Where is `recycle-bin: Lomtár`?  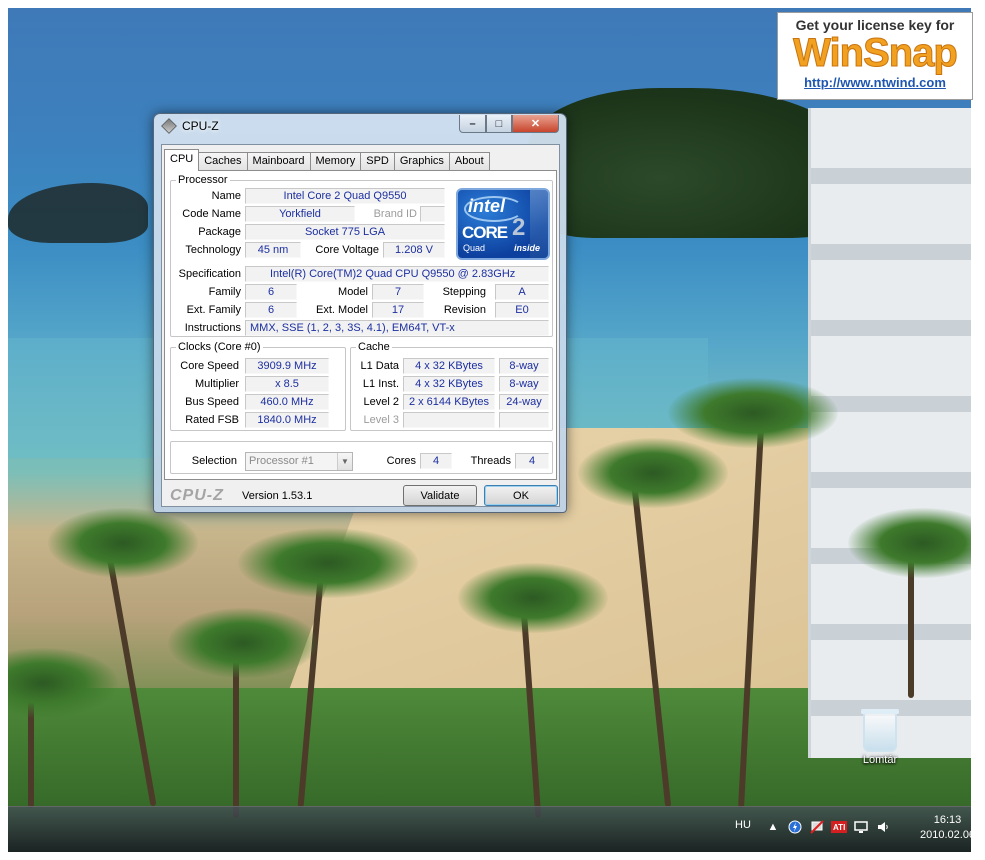 recycle-bin: Lomtár is located at coordinates (880, 737).